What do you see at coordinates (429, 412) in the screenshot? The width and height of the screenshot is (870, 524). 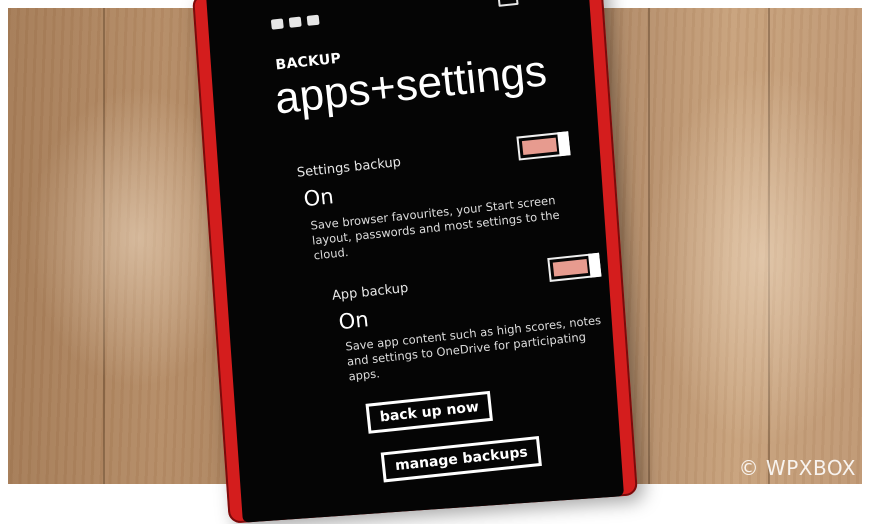 I see `back-up-now-button: back up now` at bounding box center [429, 412].